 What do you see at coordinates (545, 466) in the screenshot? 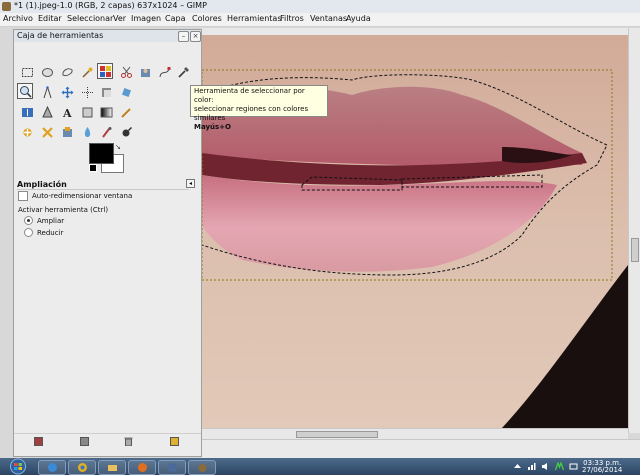
I see `tray-volume-icon` at bounding box center [545, 466].